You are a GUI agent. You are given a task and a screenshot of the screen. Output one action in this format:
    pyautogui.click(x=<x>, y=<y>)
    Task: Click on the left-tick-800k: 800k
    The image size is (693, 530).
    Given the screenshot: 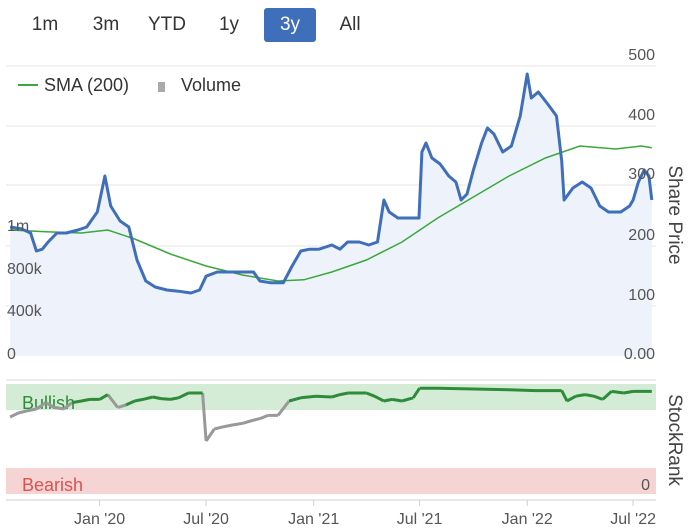 What is the action you would take?
    pyautogui.click(x=25, y=269)
    